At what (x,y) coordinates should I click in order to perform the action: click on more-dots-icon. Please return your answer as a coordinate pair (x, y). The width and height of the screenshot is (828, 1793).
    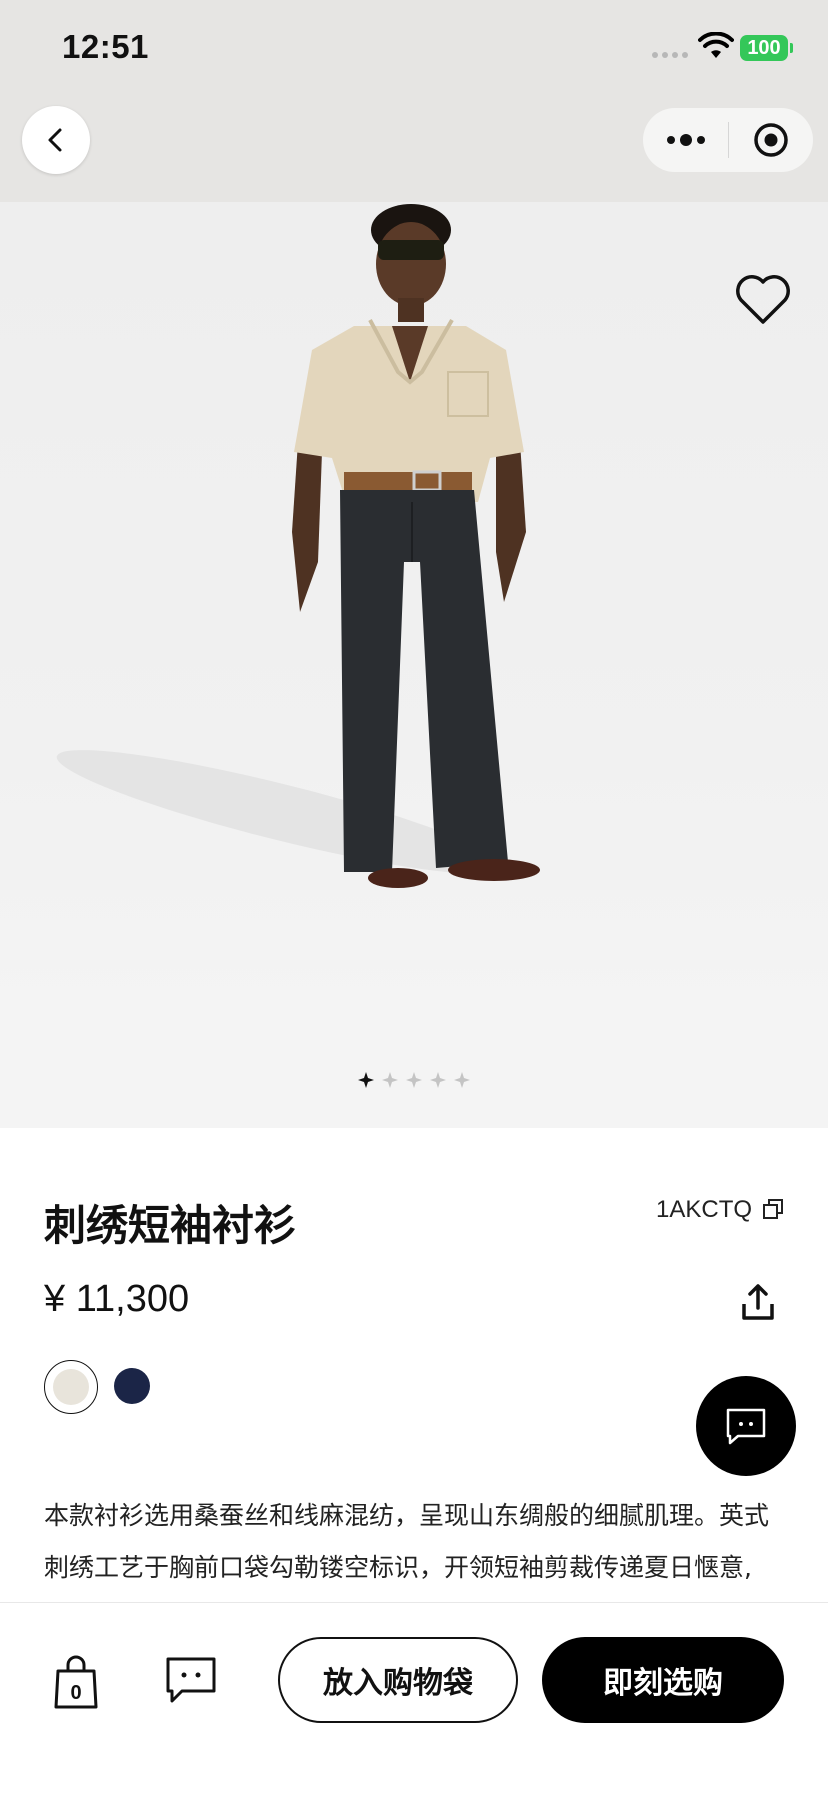
    Looking at the image, I should click on (685, 140).